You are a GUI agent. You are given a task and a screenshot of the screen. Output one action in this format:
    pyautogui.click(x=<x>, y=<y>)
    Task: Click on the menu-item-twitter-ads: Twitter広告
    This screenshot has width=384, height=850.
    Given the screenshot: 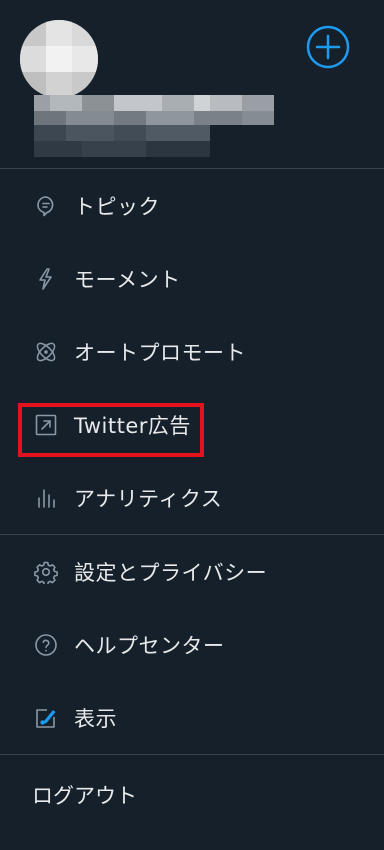 What is the action you would take?
    pyautogui.click(x=192, y=424)
    